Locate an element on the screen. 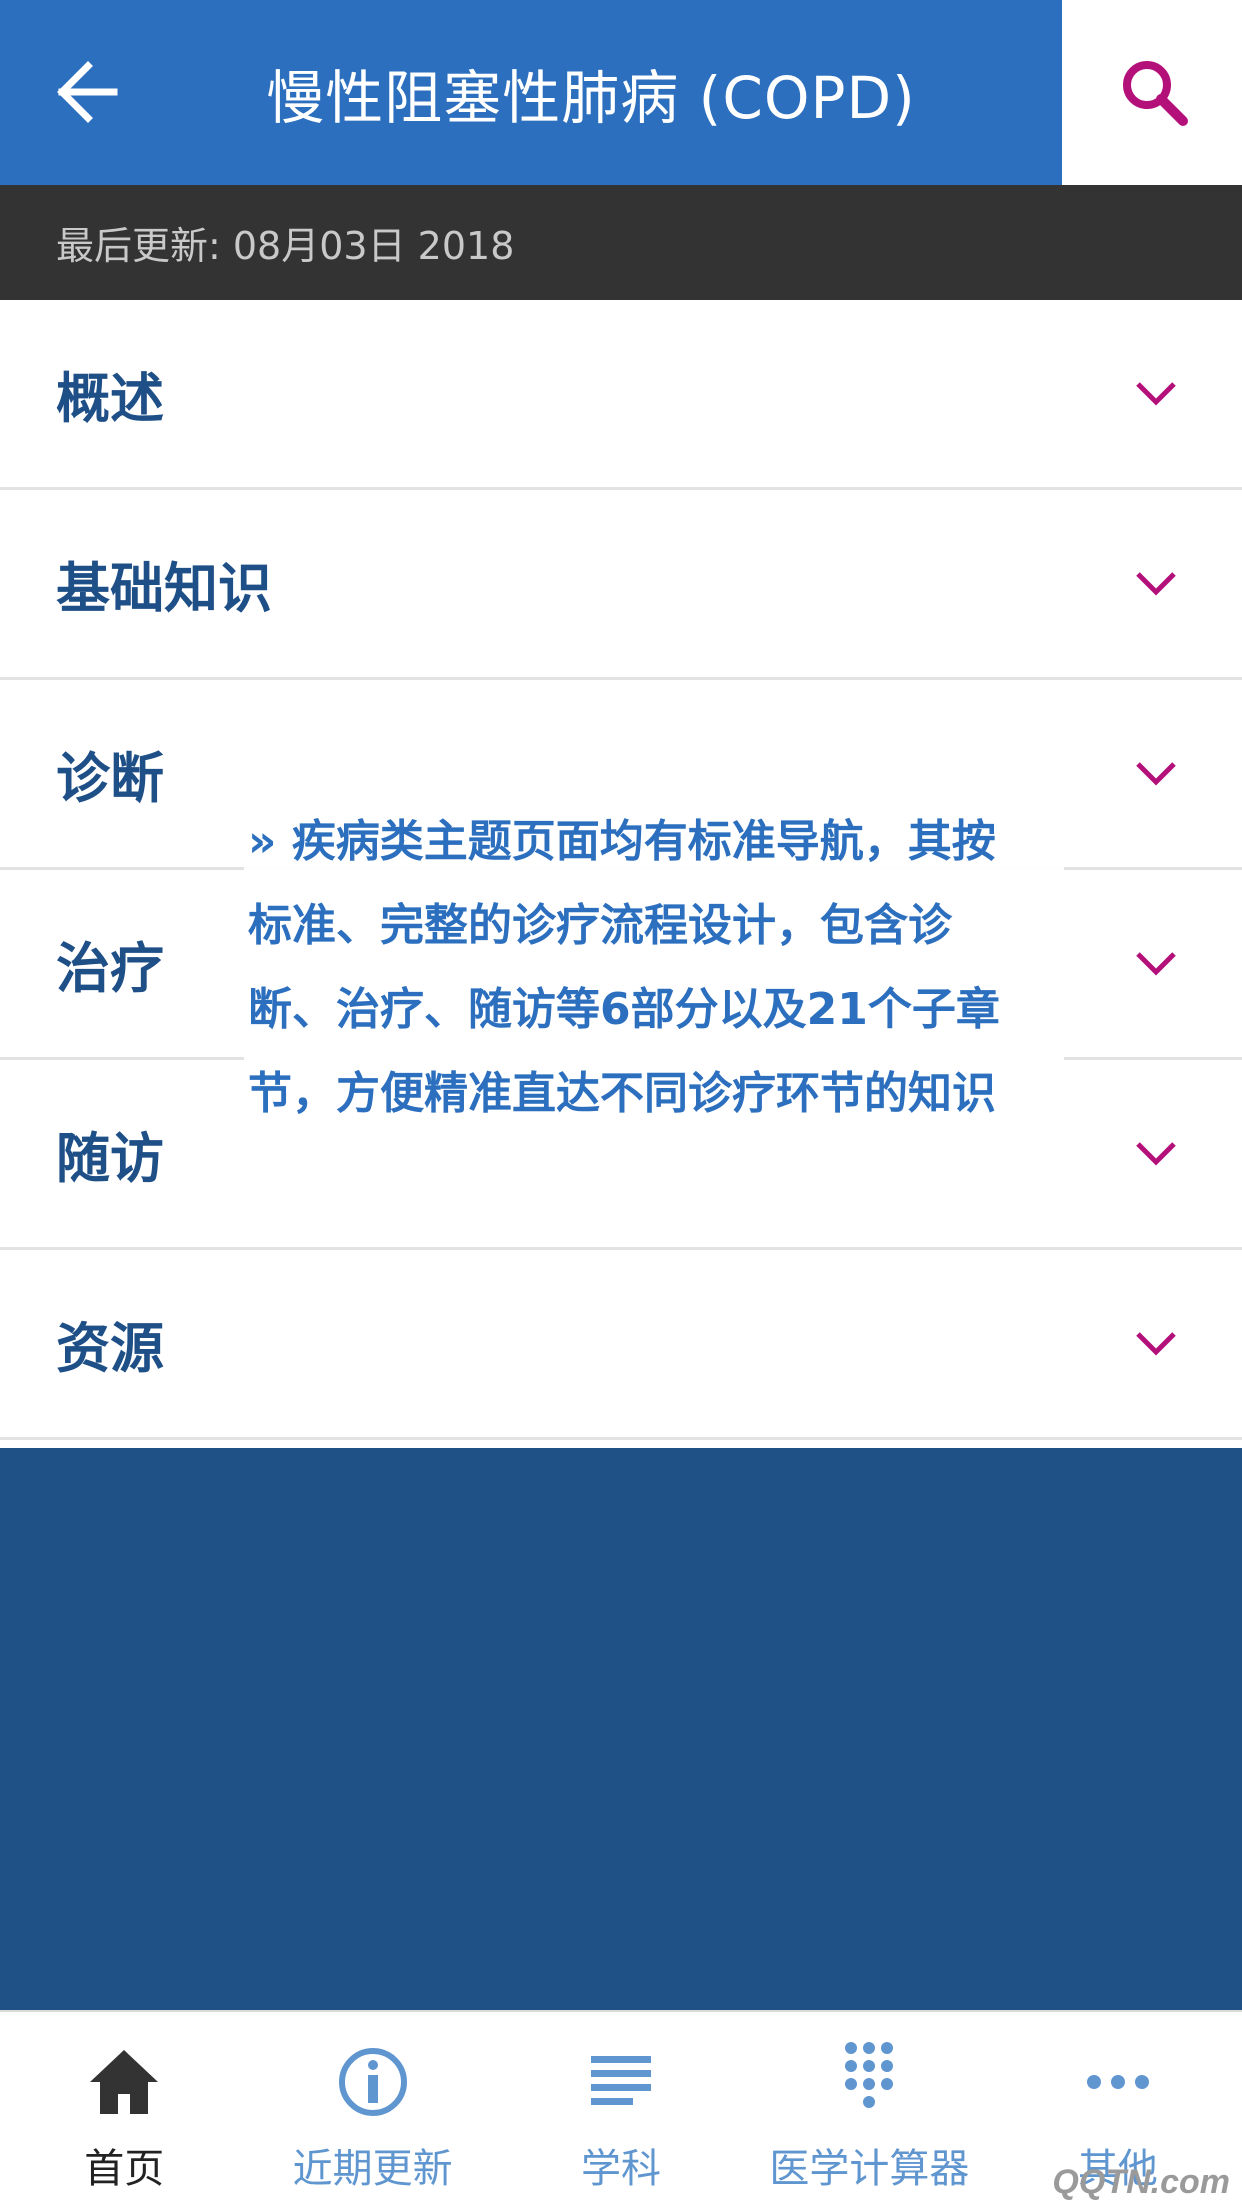 The width and height of the screenshot is (1242, 2208). nav-recent-updates: 近期更新 is located at coordinates (372, 2110).